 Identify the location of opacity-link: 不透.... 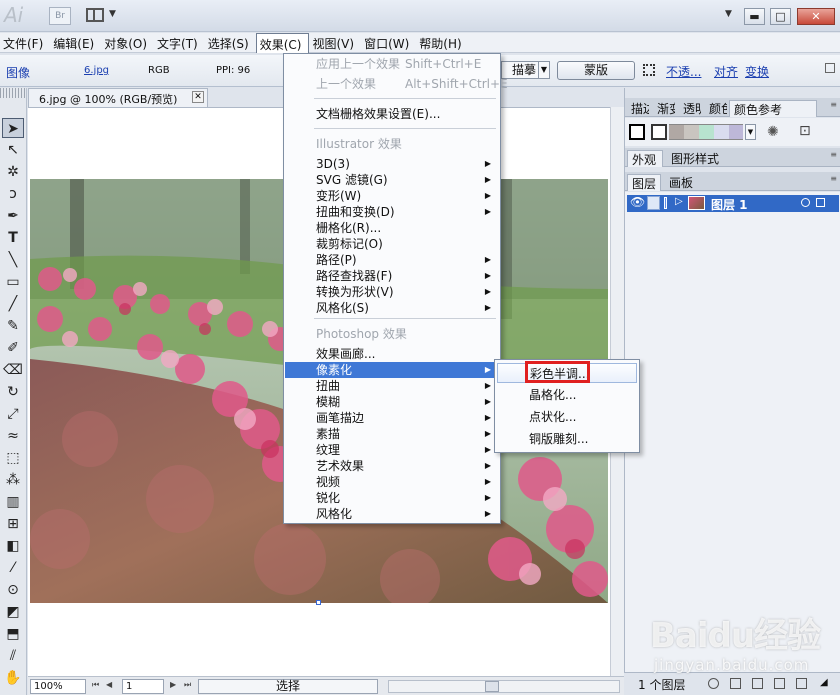
(683, 71).